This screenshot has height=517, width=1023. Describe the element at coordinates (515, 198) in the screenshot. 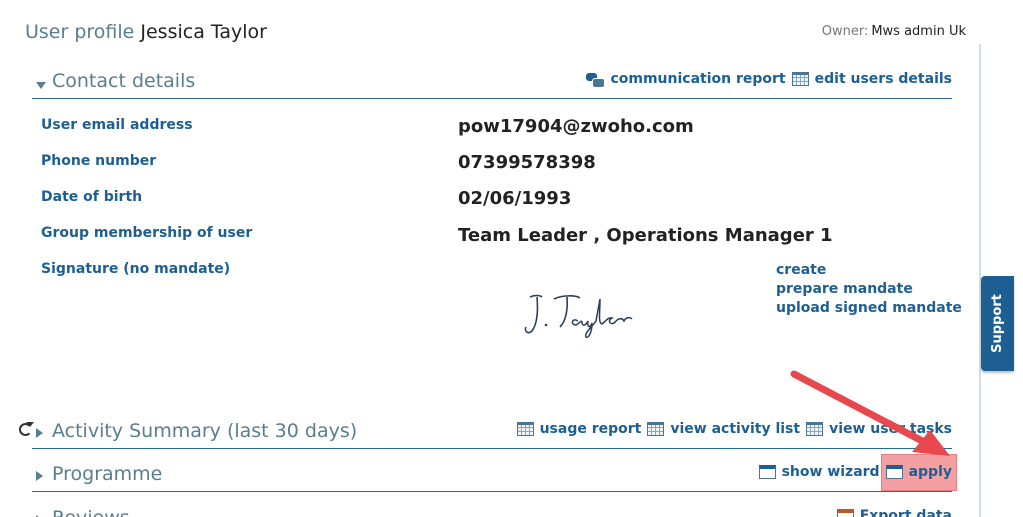

I see `dob-value: 02/06/1993` at that location.